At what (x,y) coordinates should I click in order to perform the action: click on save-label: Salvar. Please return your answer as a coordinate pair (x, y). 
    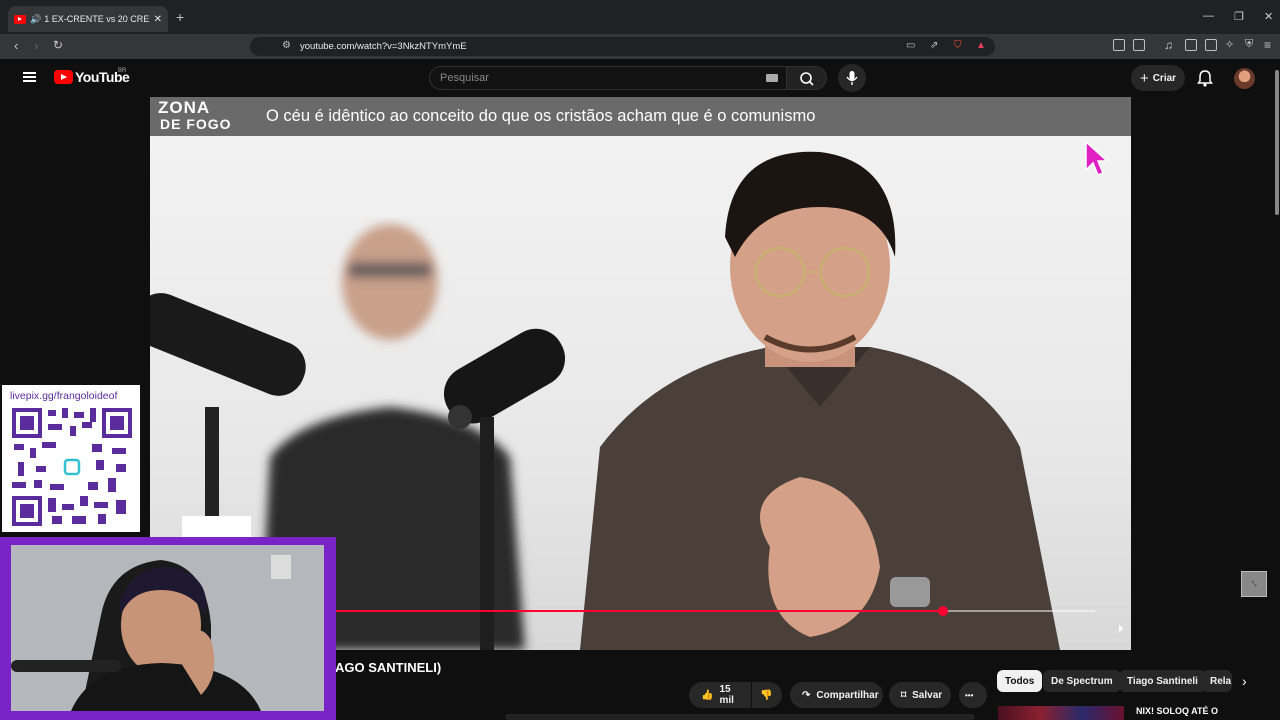
    Looking at the image, I should click on (927, 695).